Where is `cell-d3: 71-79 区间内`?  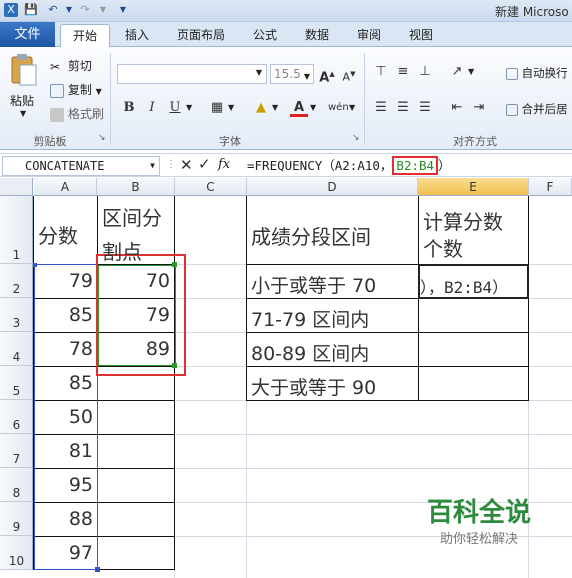 cell-d3: 71-79 区间内 is located at coordinates (310, 318).